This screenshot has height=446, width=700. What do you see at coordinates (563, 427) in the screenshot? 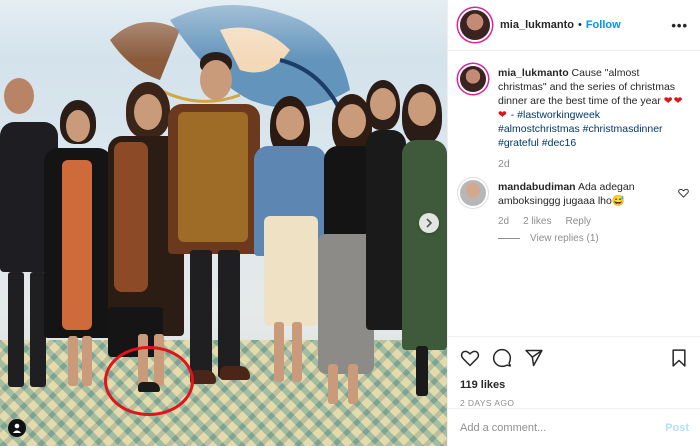
I see `comment-input` at bounding box center [563, 427].